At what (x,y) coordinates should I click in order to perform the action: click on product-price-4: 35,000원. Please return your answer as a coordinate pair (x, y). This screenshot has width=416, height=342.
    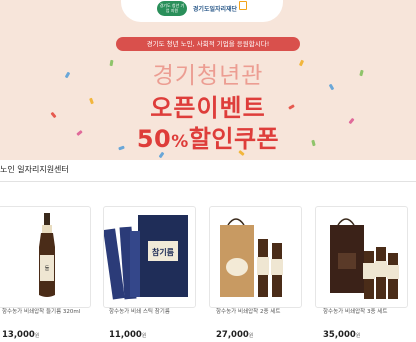
    Looking at the image, I should click on (341, 335).